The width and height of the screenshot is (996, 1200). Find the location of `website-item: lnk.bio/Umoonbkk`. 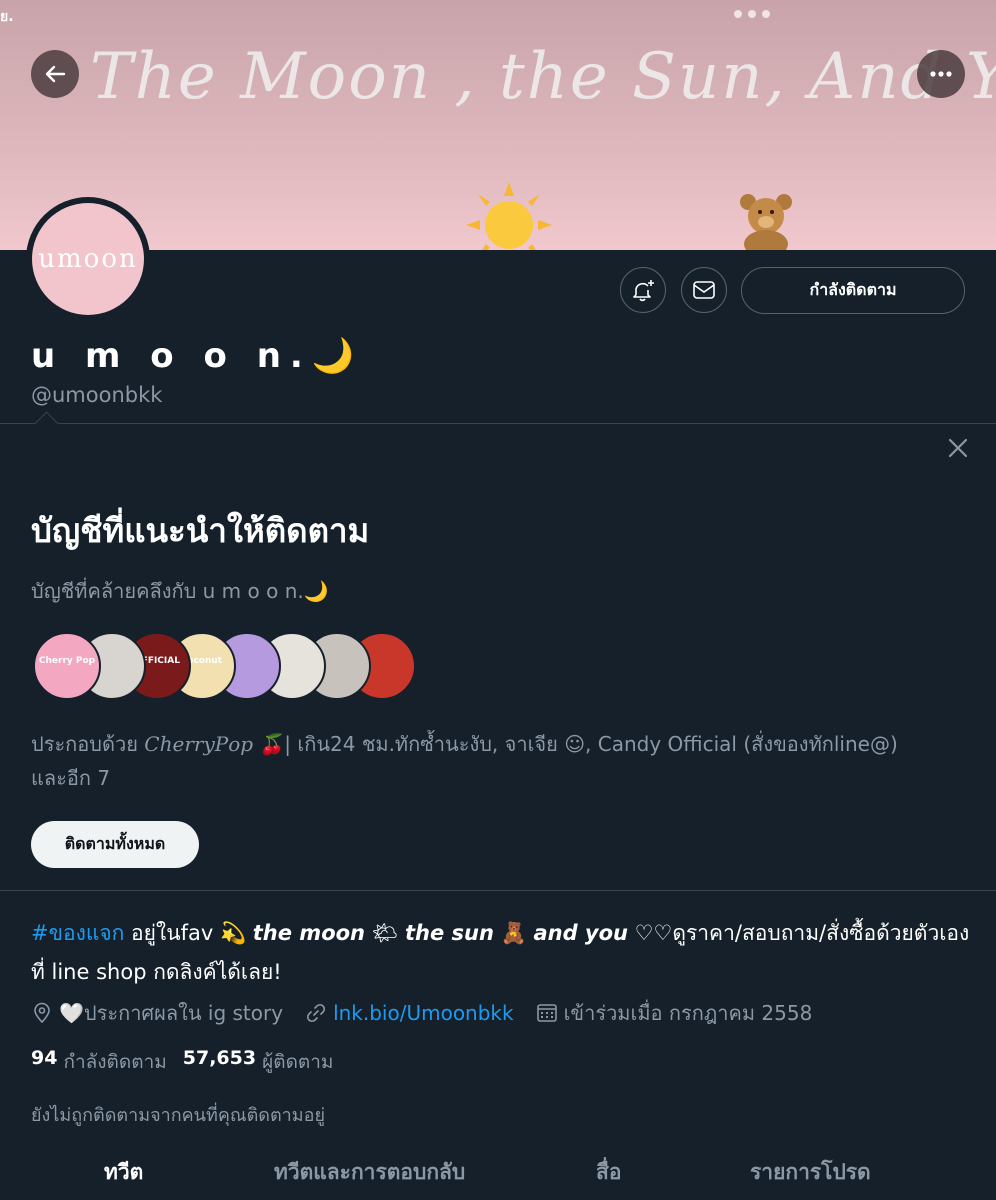

website-item: lnk.bio/Umoonbkk is located at coordinates (409, 1013).